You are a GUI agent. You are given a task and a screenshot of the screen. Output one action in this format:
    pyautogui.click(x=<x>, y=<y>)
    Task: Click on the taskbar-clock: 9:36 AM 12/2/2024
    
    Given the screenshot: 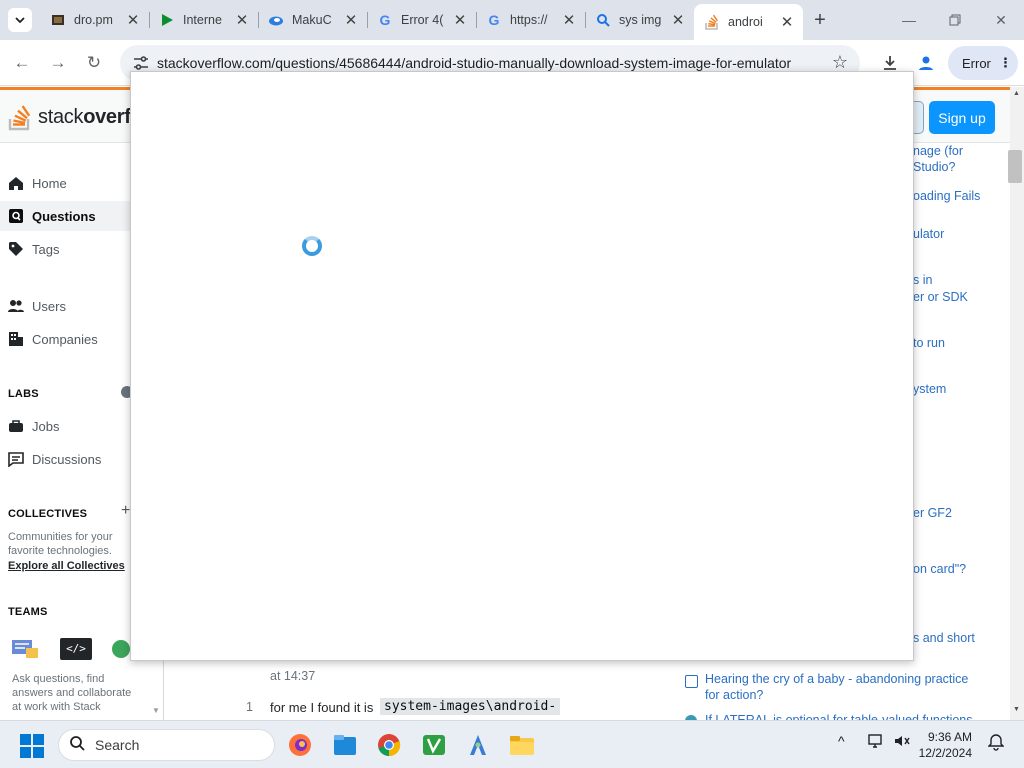 What is the action you would take?
    pyautogui.click(x=945, y=745)
    